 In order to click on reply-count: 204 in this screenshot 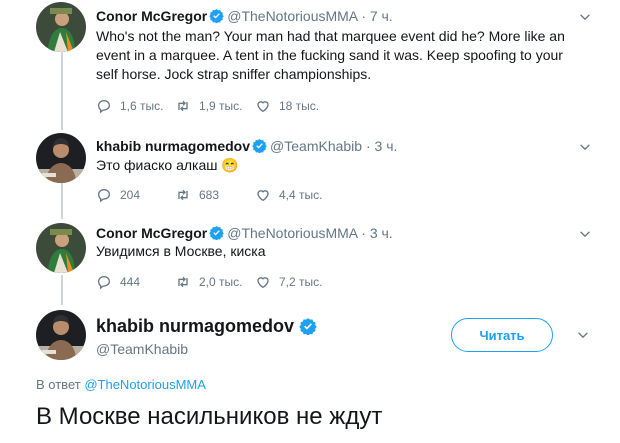, I will do `click(130, 195)`.